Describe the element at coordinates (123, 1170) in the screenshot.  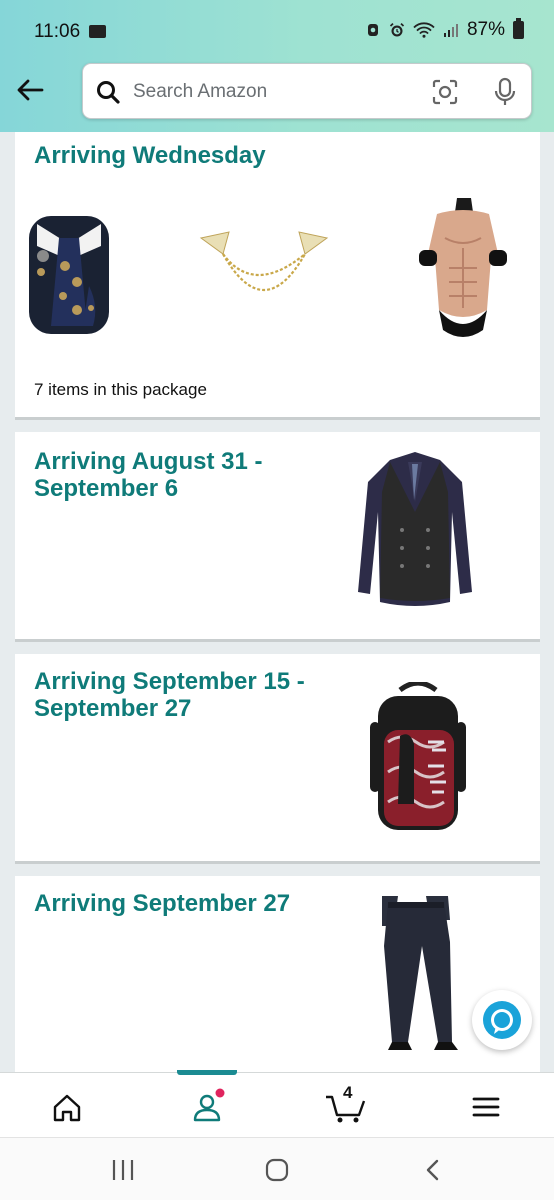
I see `recent-apps-icon` at that location.